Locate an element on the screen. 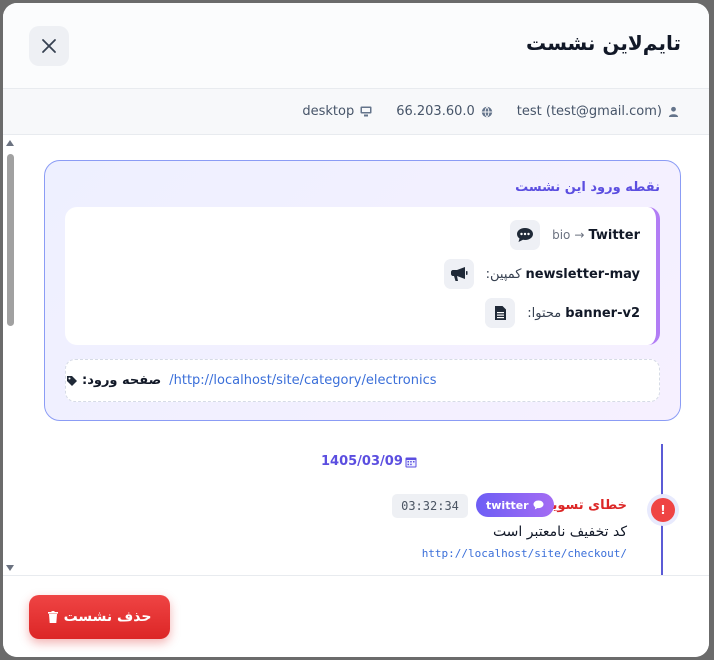 This screenshot has height=660, width=714. modal-footer: حذف نشست is located at coordinates (356, 616).